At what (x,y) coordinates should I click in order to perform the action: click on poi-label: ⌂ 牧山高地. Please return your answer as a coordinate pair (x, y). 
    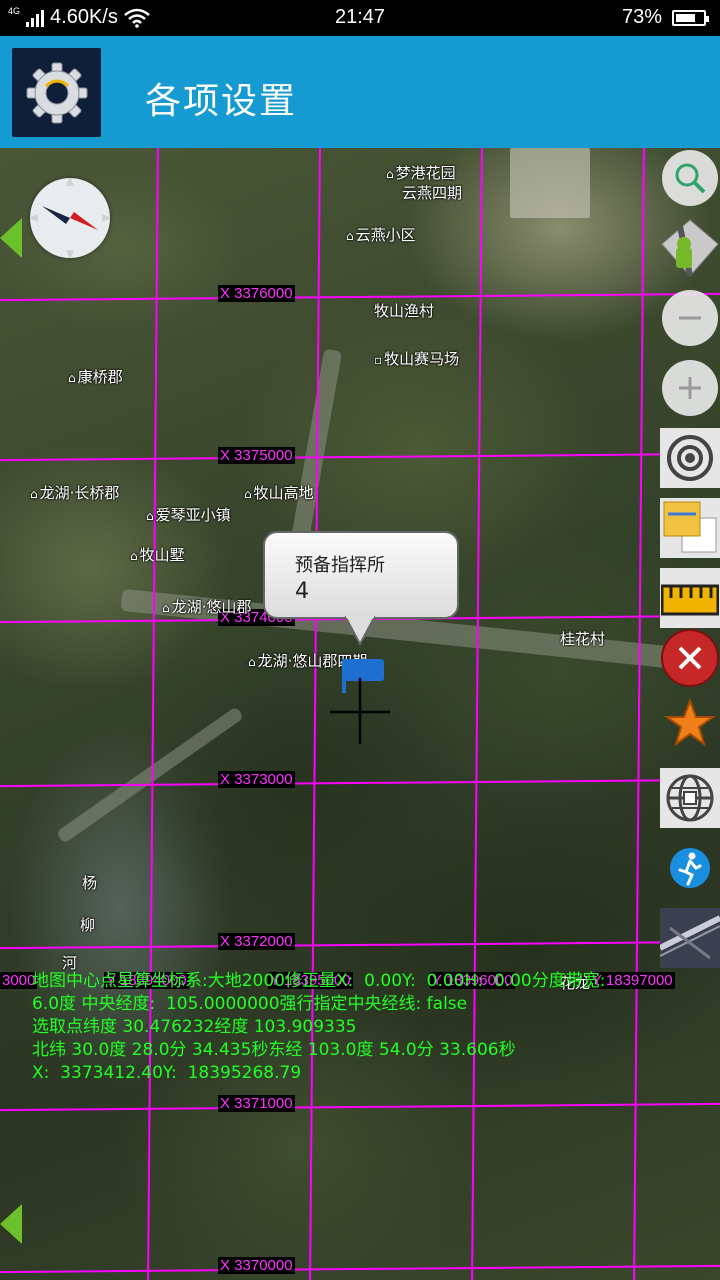
    Looking at the image, I should click on (279, 492).